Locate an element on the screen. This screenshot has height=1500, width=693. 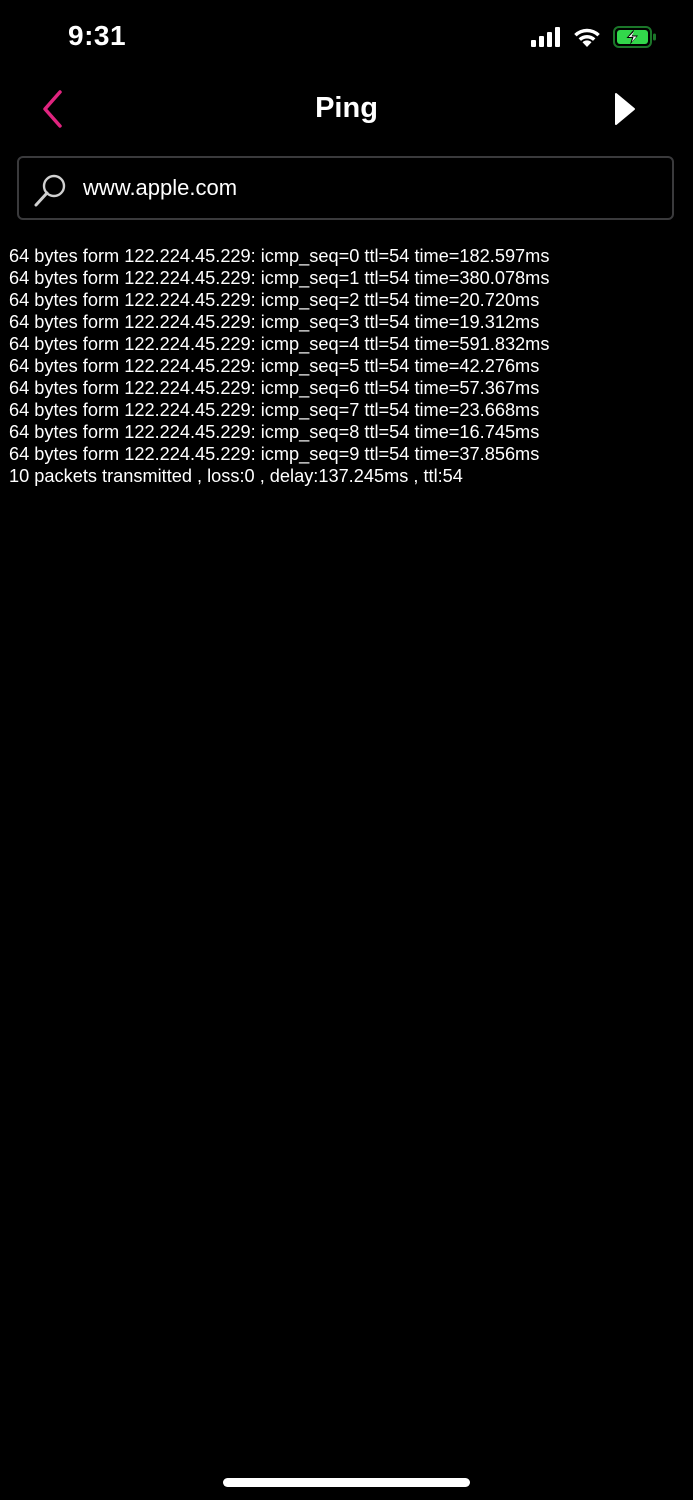
host-search-field is located at coordinates (345, 188).